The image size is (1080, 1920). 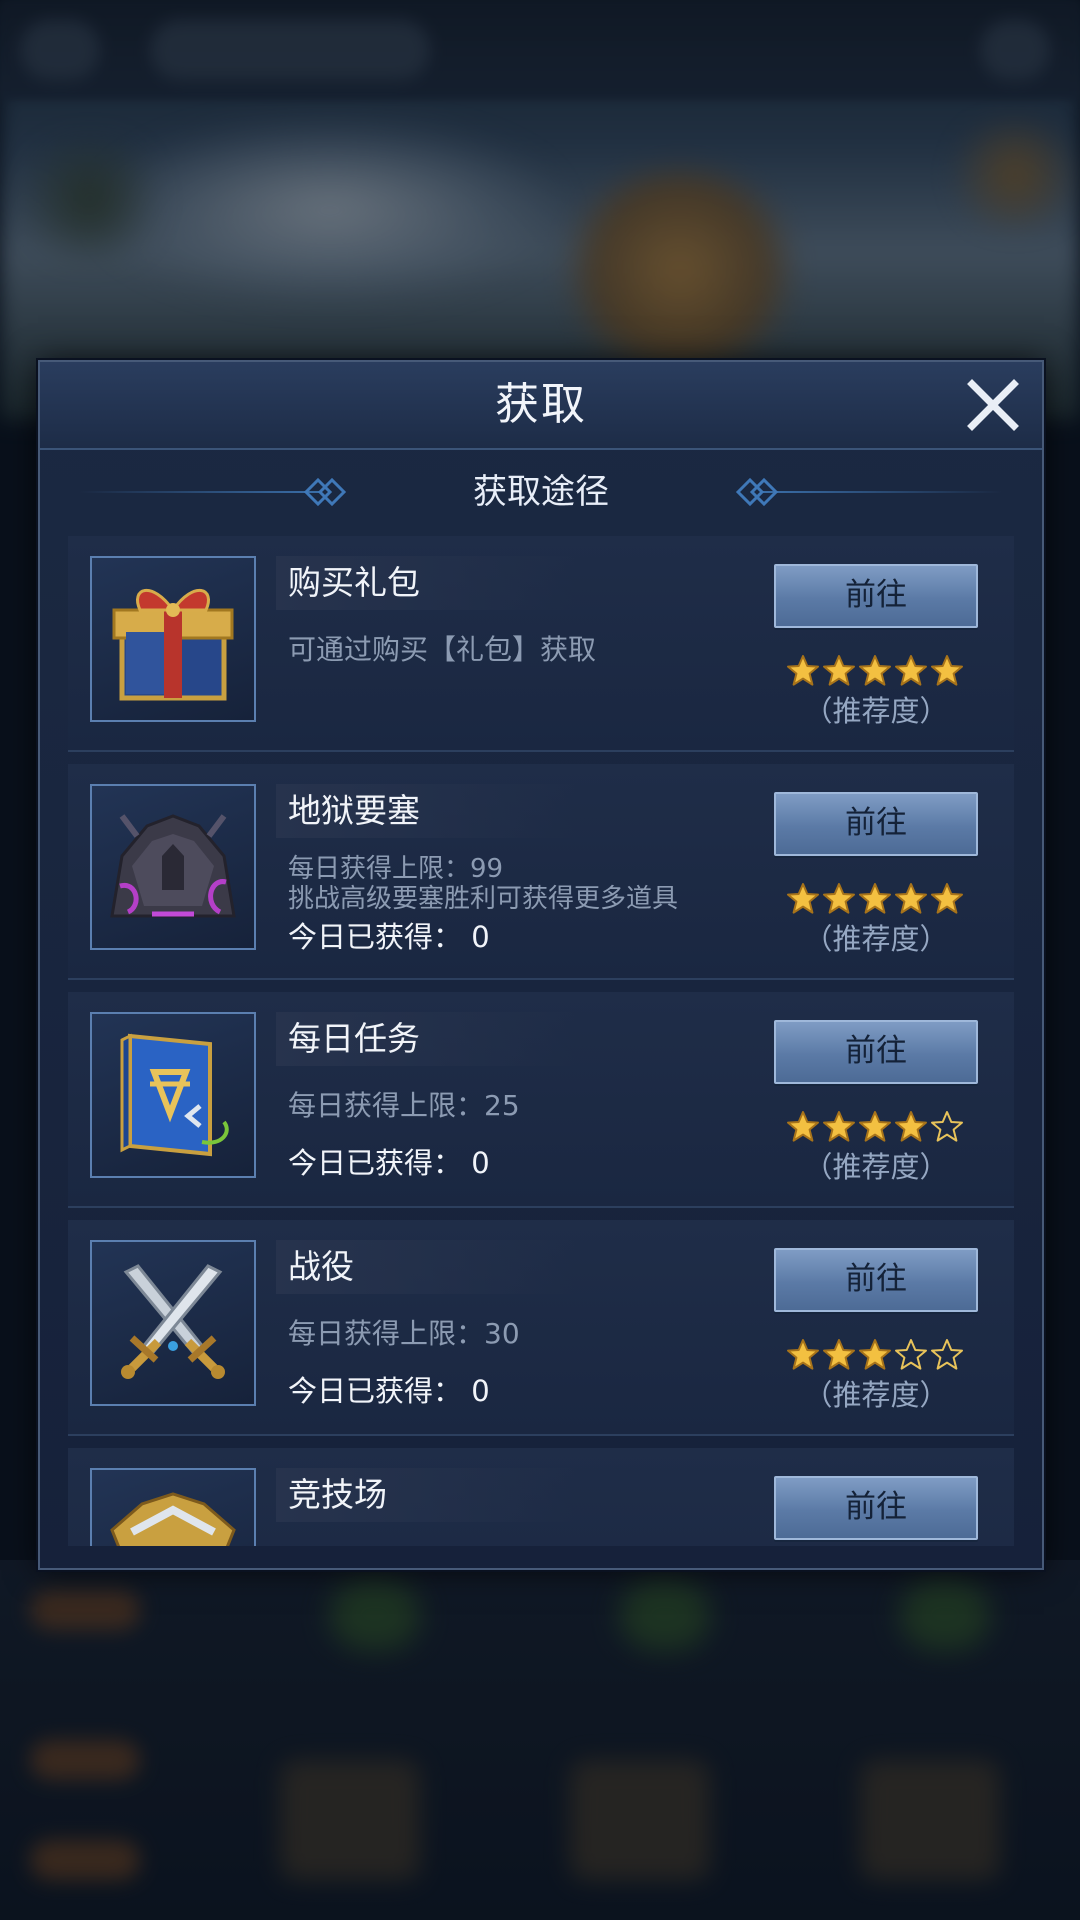 I want to click on quest-book-icon, so click(x=174, y=1095).